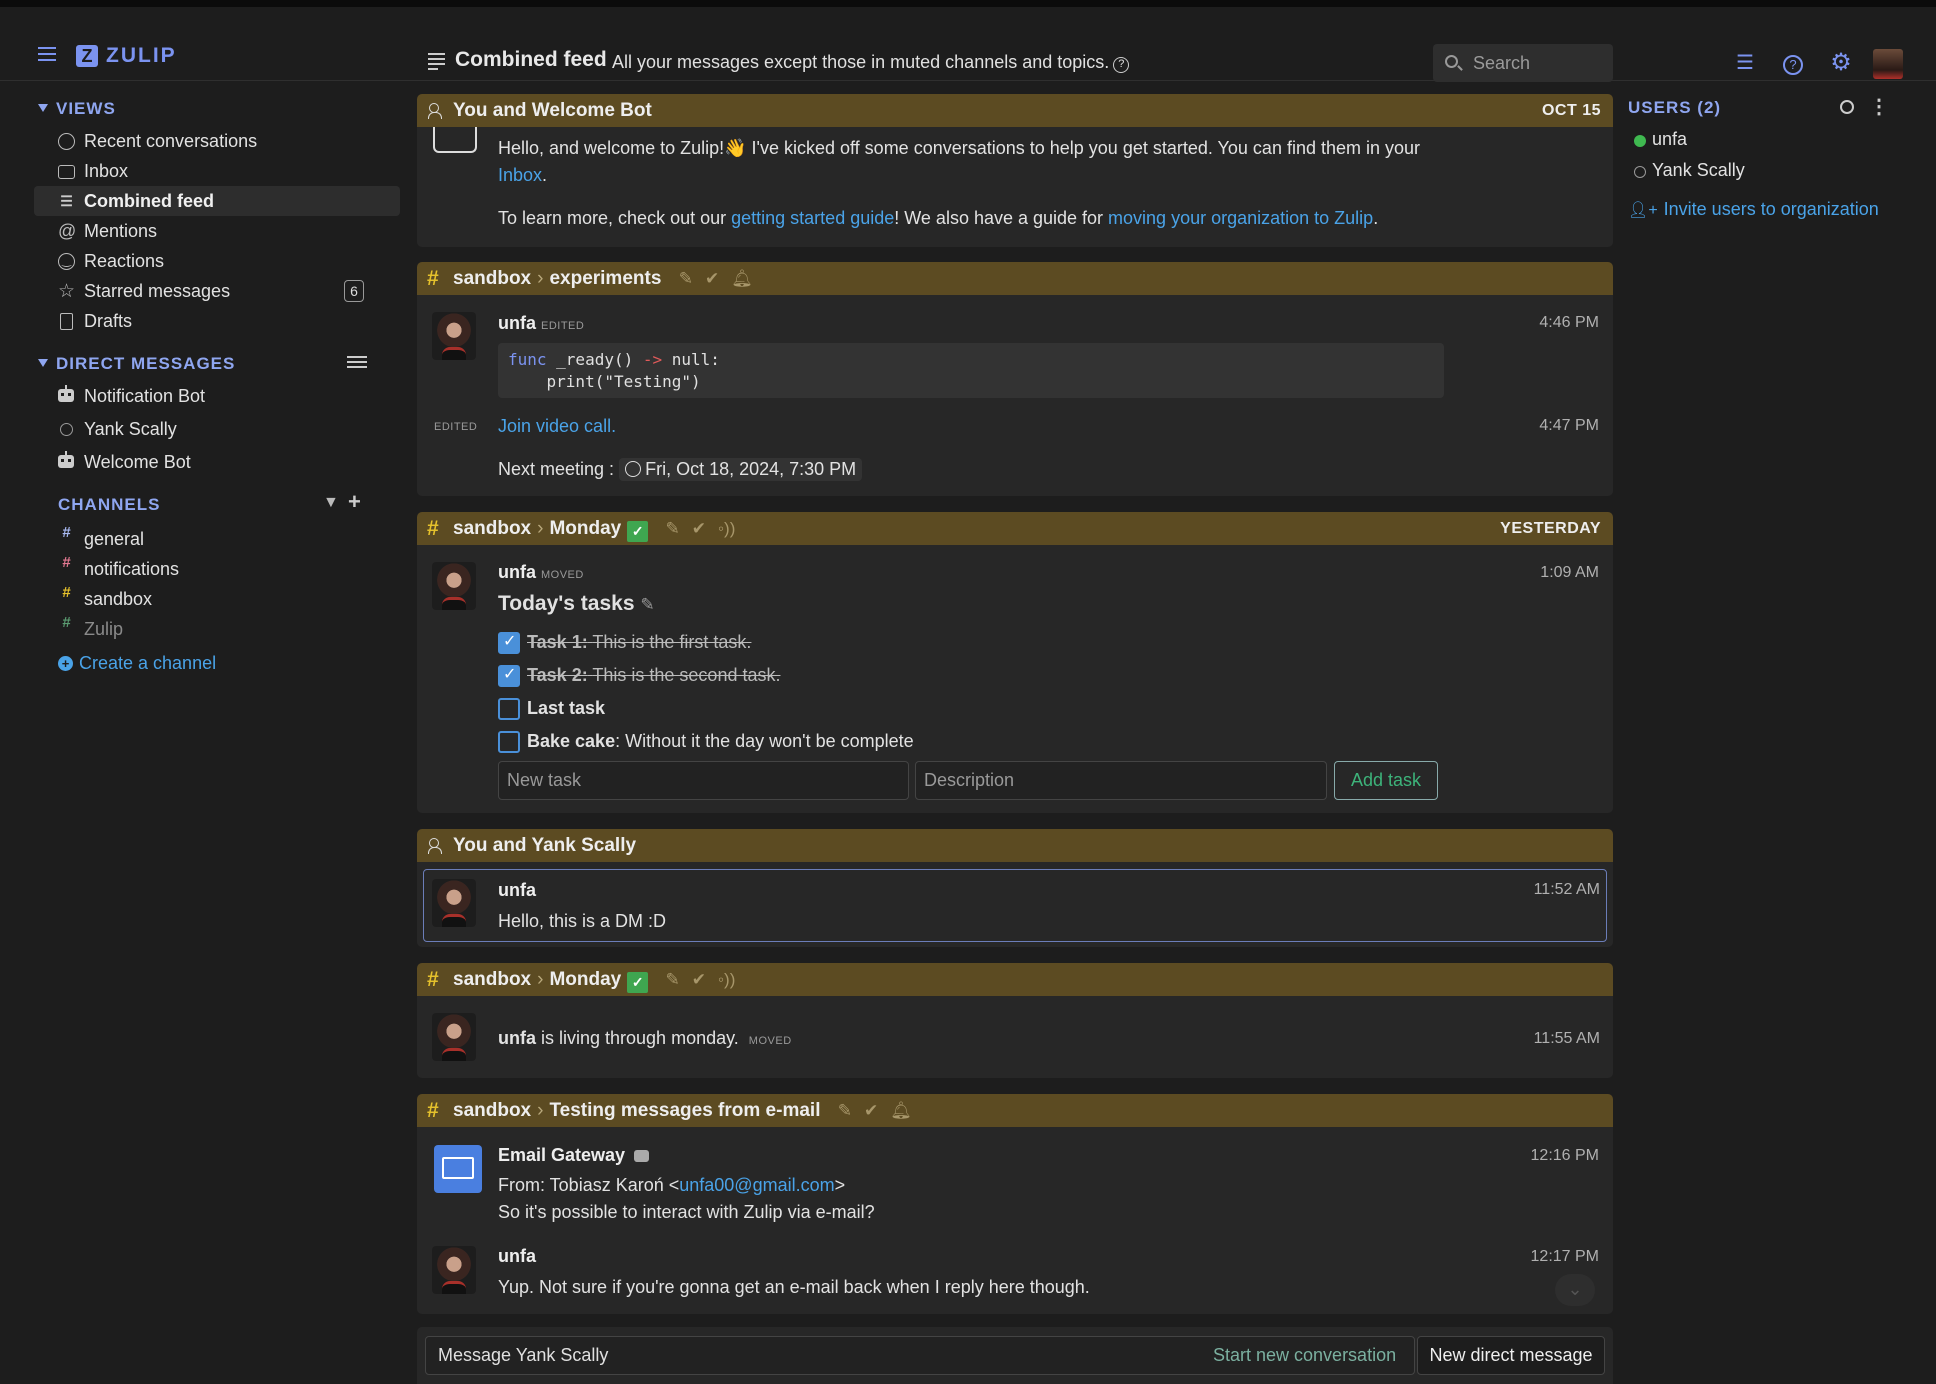 This screenshot has height=1384, width=1936. Describe the element at coordinates (1540, 63) in the screenshot. I see `search-input` at that location.